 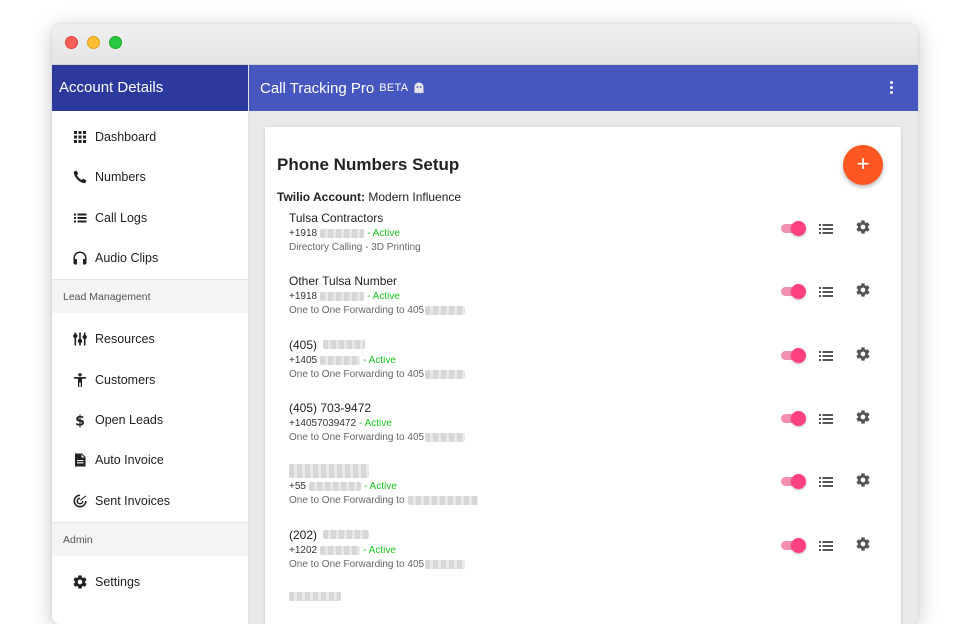 I want to click on section-lead-management: Lead Management, so click(x=150, y=296).